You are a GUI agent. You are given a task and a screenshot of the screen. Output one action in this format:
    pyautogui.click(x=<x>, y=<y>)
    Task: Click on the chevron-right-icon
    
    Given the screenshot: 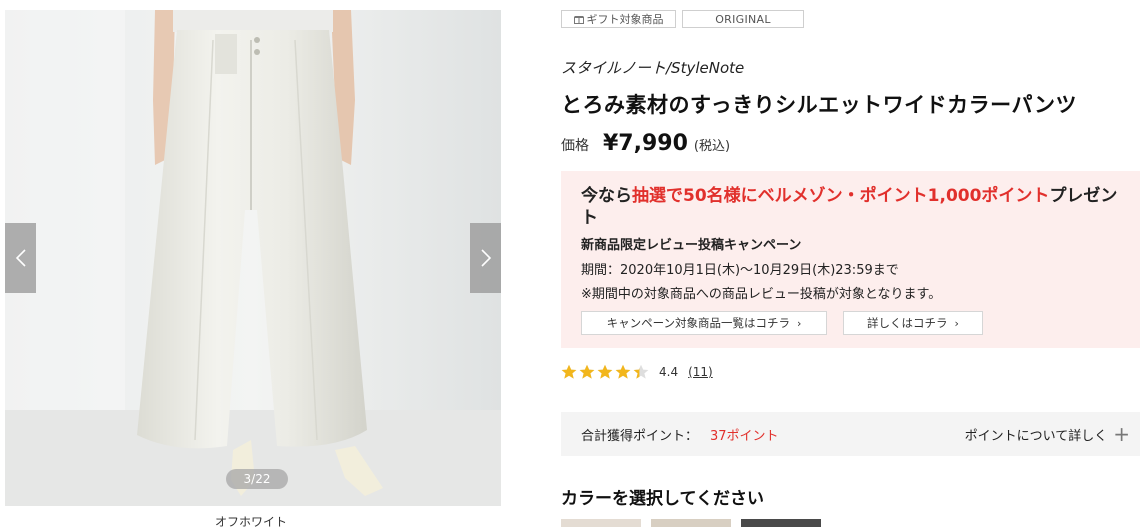 What is the action you would take?
    pyautogui.click(x=485, y=258)
    